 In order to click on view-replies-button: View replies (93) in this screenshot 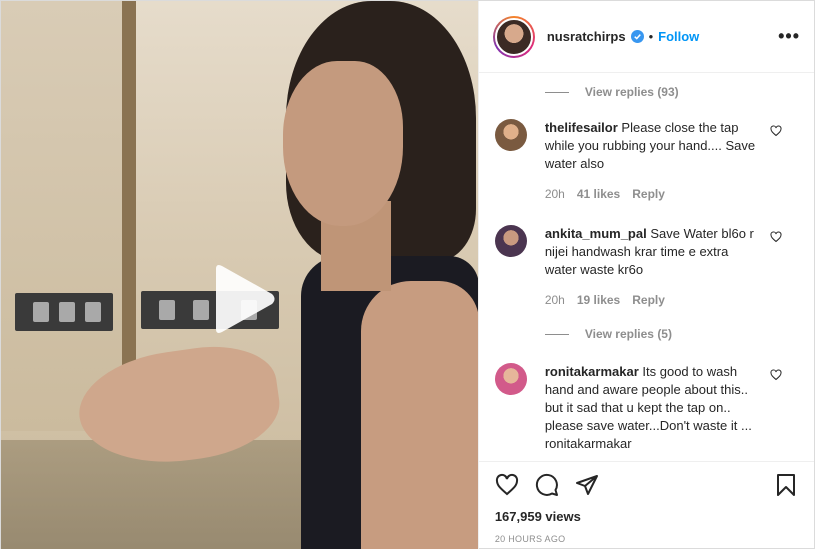, I will do `click(671, 92)`.